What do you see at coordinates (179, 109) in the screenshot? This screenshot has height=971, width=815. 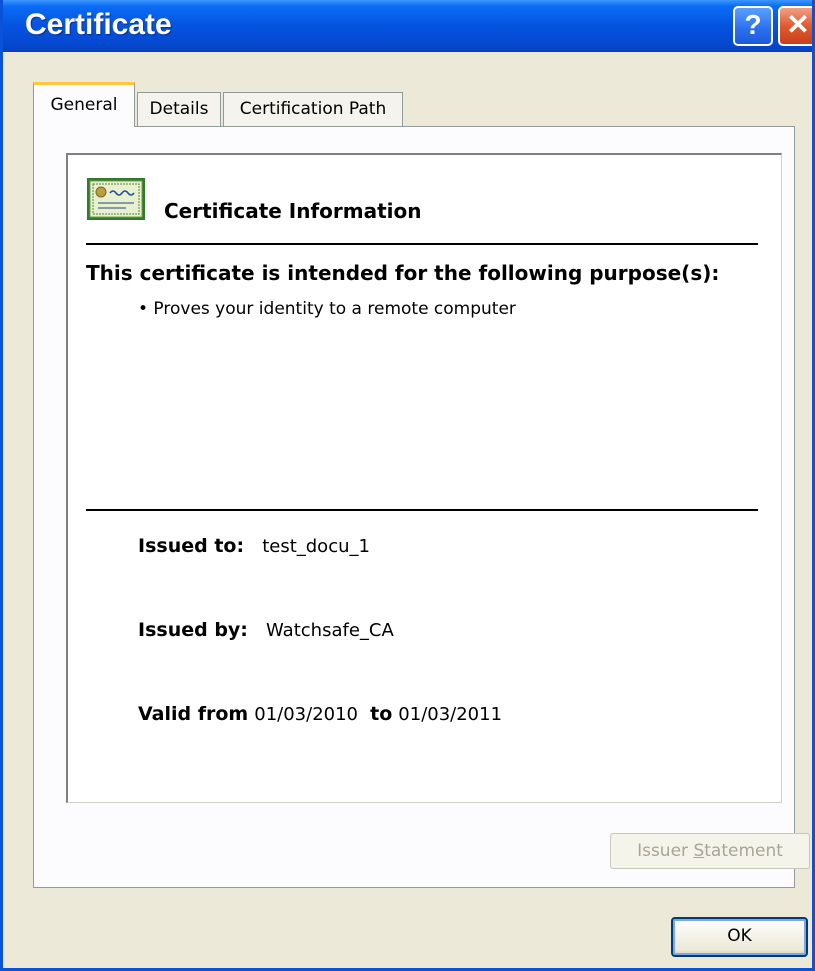 I see `tab-details: Details` at bounding box center [179, 109].